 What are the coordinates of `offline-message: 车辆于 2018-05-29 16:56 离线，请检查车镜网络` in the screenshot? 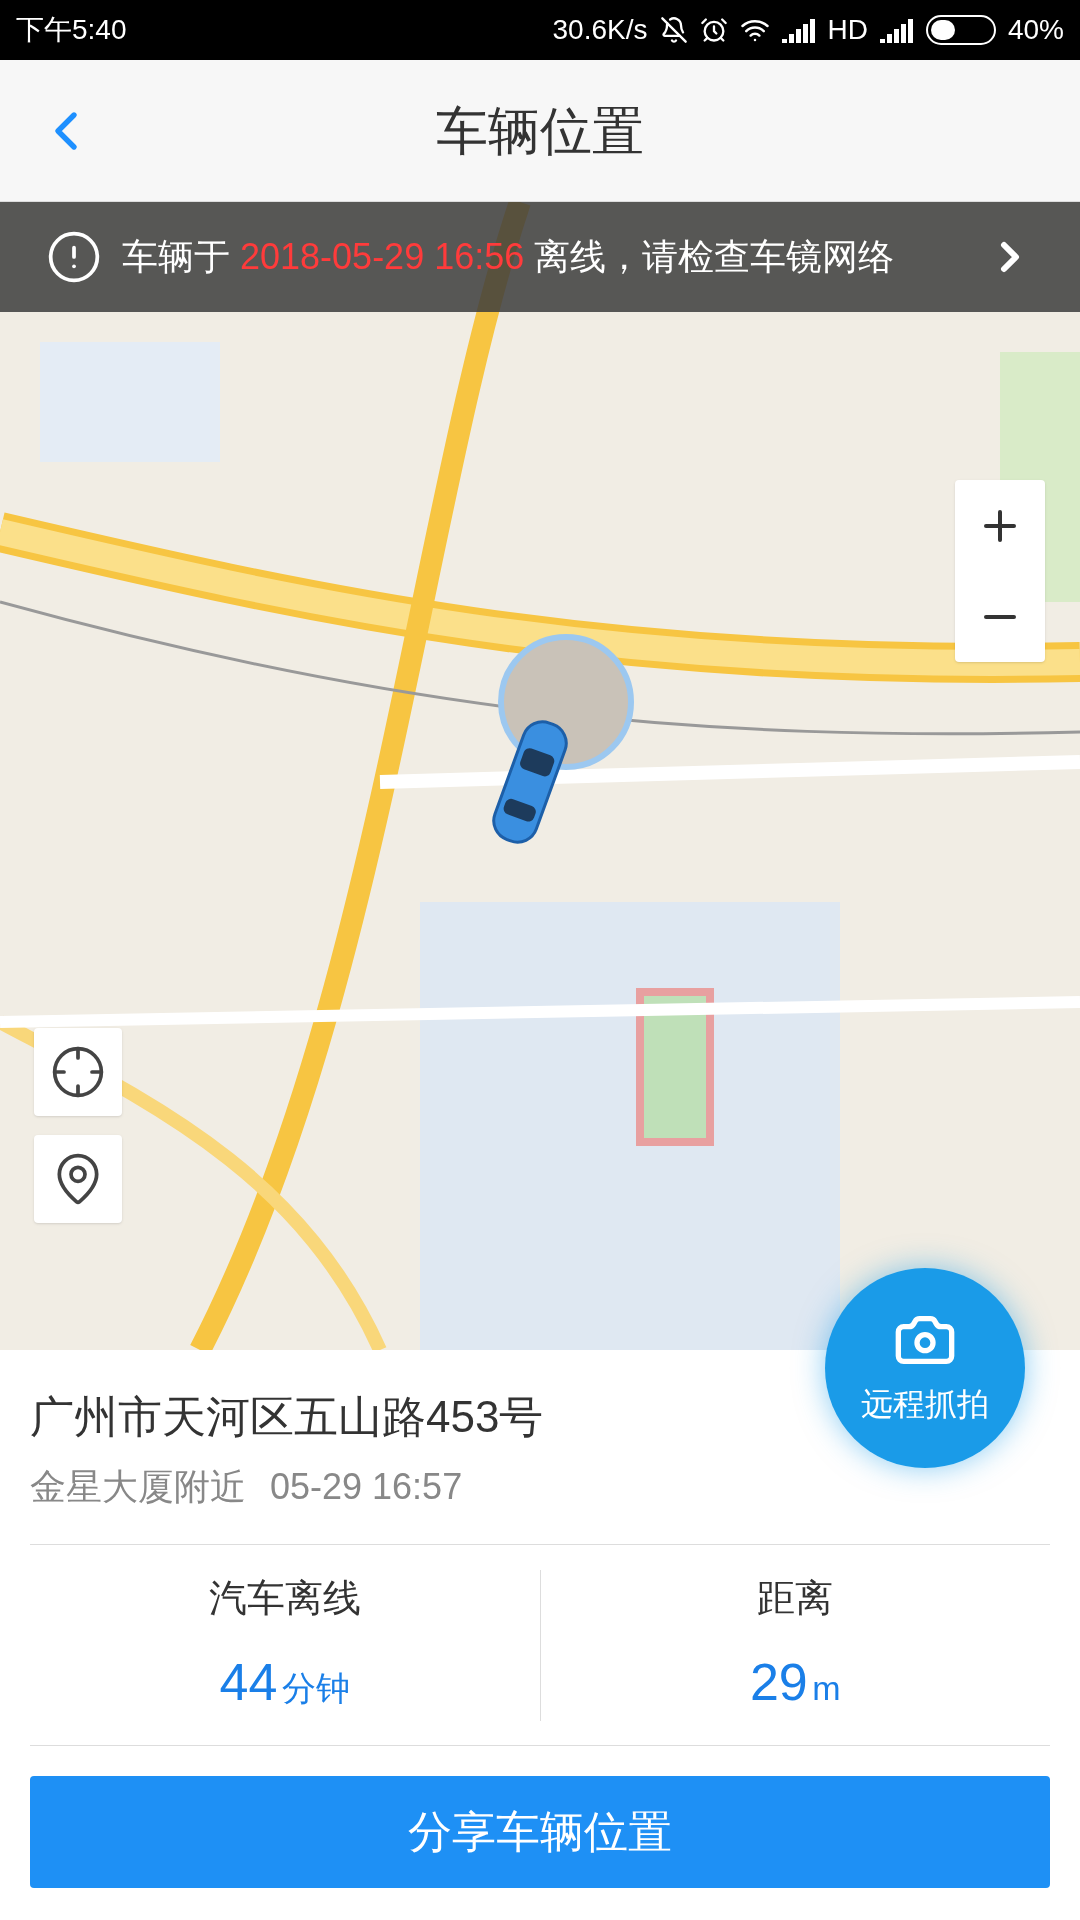 It's located at (509, 257).